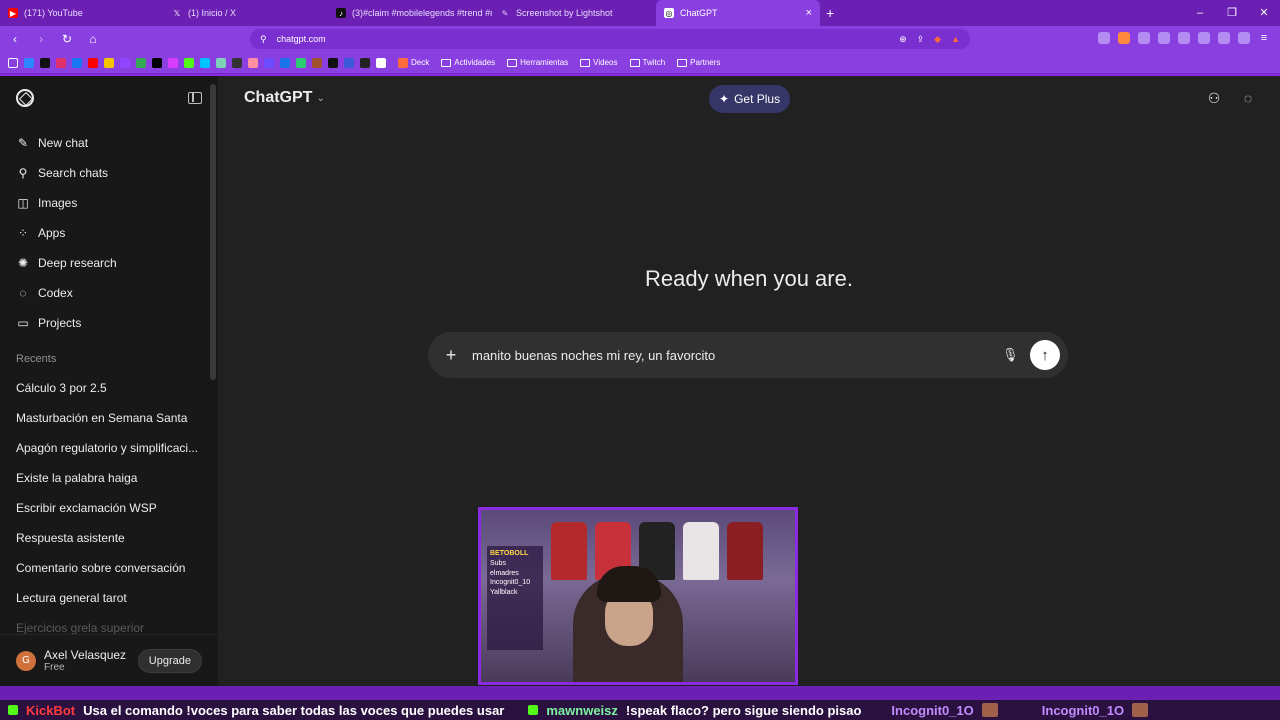  What do you see at coordinates (1264, 13) in the screenshot?
I see `close-window-icon: ✕` at bounding box center [1264, 13].